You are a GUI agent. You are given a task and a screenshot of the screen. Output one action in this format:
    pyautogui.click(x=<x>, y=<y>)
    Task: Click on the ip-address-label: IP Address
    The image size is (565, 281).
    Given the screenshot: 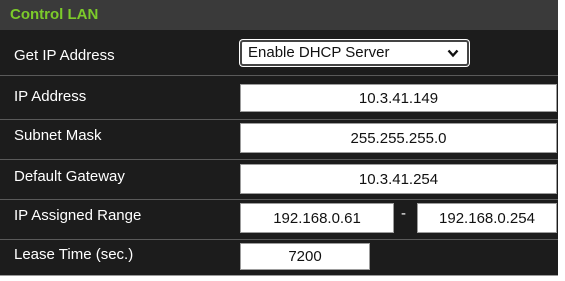 What is the action you would take?
    pyautogui.click(x=50, y=96)
    